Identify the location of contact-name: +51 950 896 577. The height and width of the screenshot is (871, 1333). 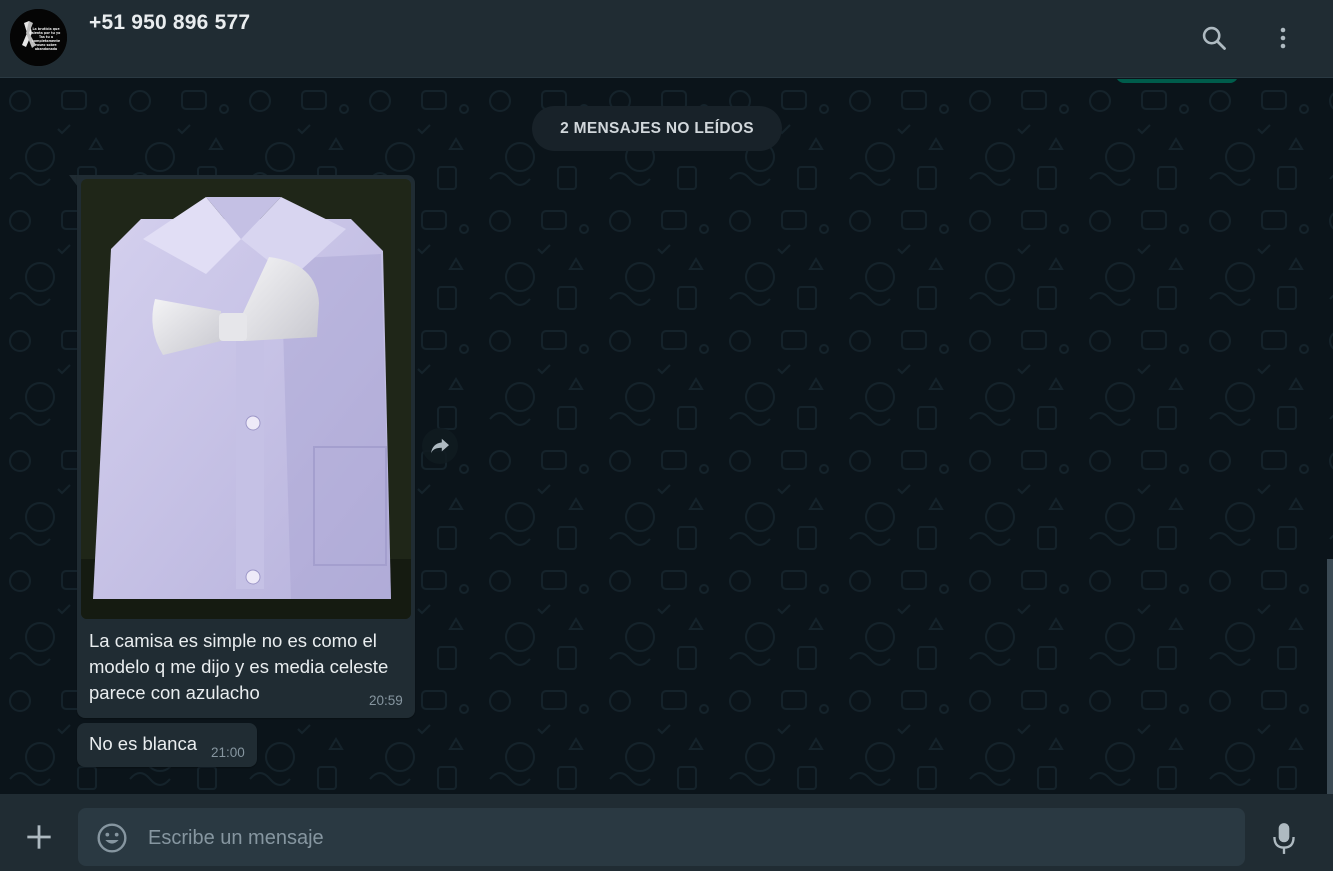
(169, 23).